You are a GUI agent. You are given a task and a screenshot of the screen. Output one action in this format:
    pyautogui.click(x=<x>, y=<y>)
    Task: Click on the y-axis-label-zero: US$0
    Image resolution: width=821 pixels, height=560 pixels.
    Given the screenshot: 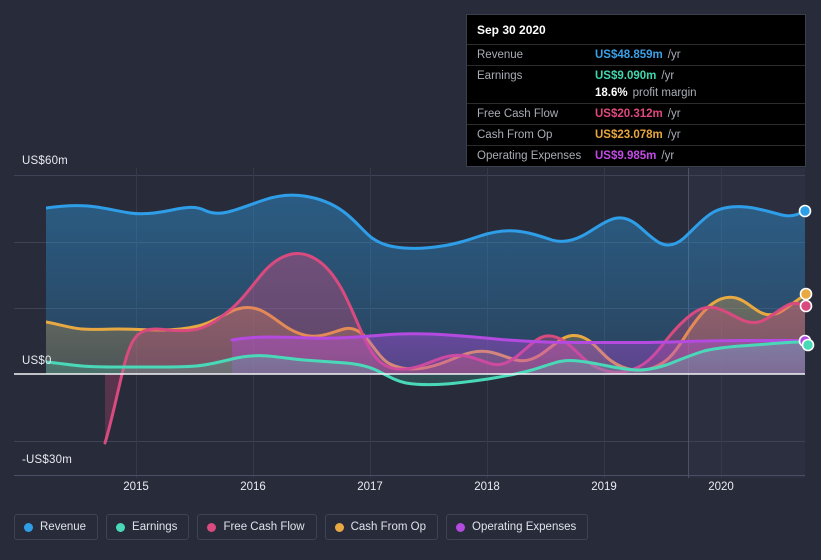 What is the action you would take?
    pyautogui.click(x=37, y=361)
    